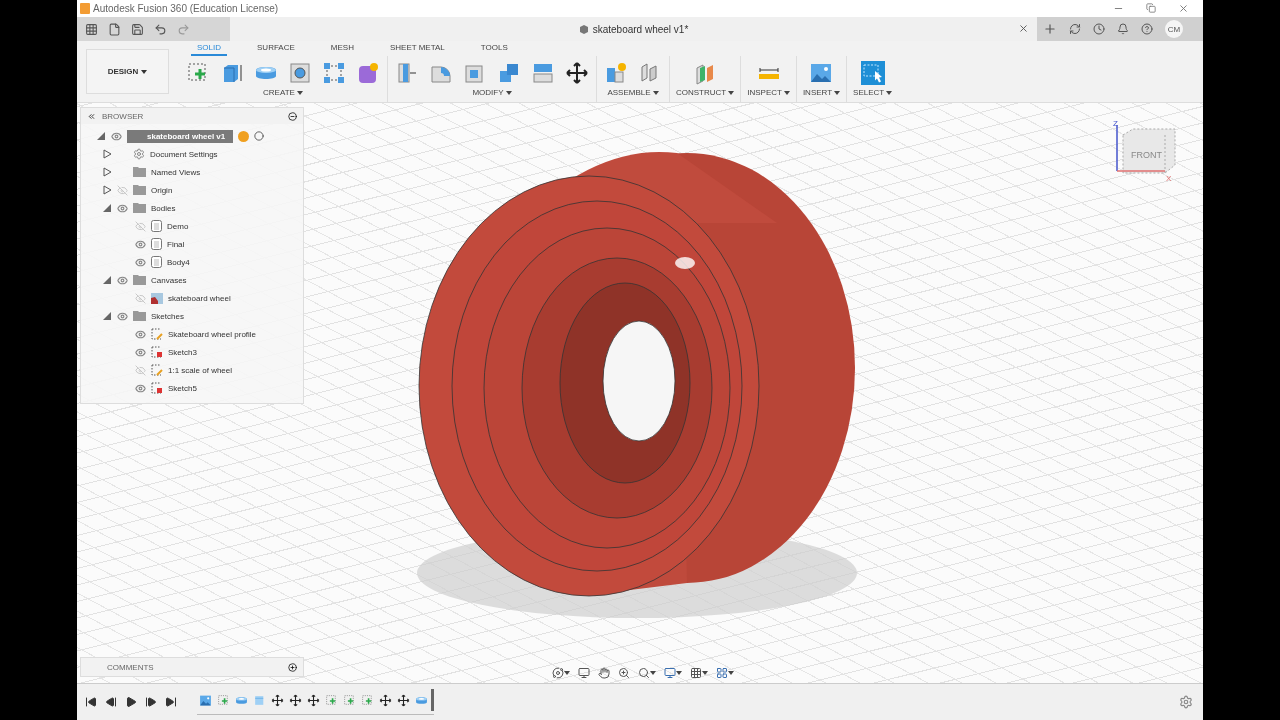 This screenshot has height=720, width=1280. Describe the element at coordinates (584, 673) in the screenshot. I see `look-at-button` at that location.